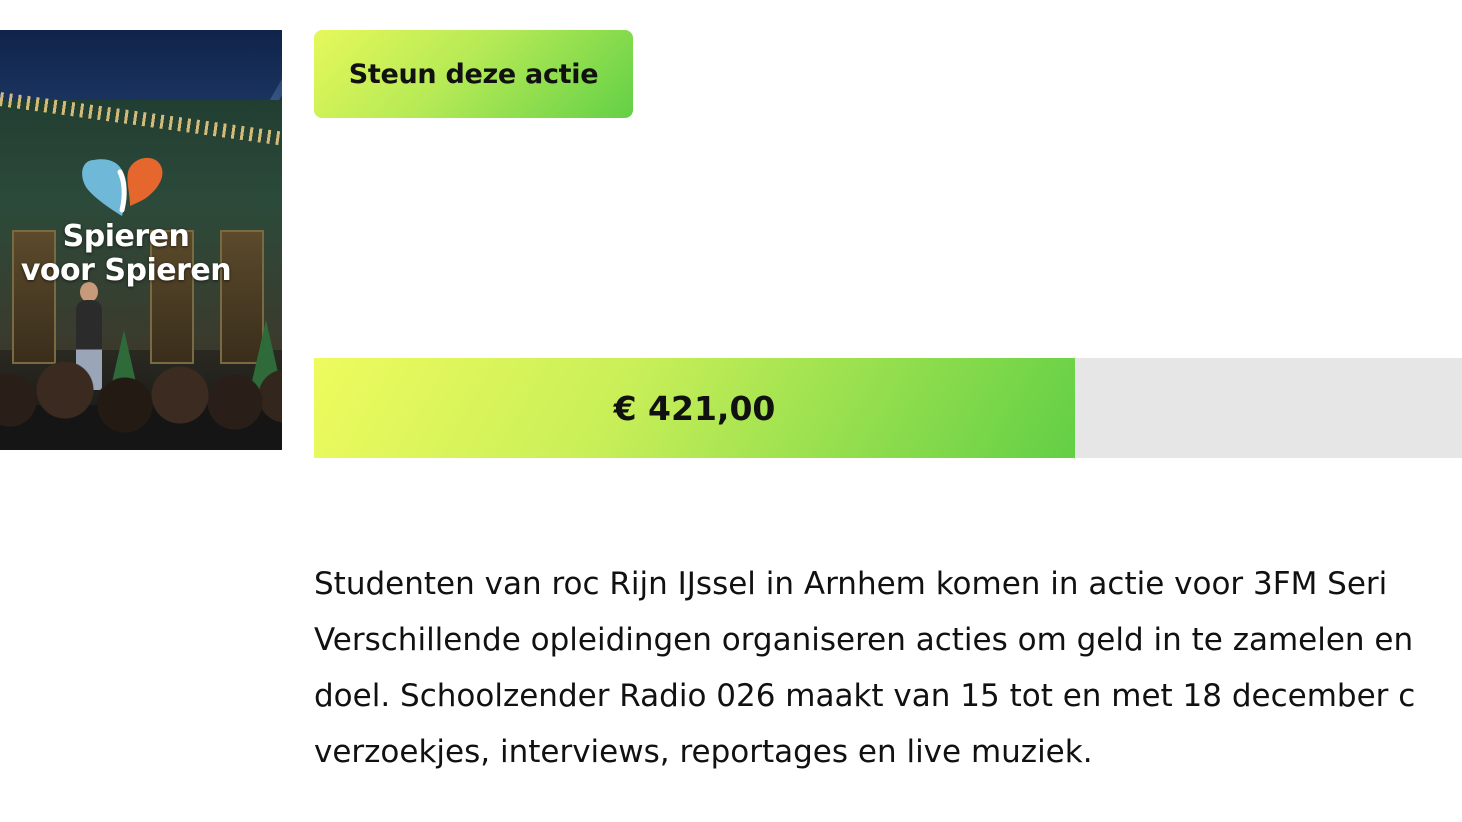  I want to click on raised-amount: € 421,00, so click(694, 408).